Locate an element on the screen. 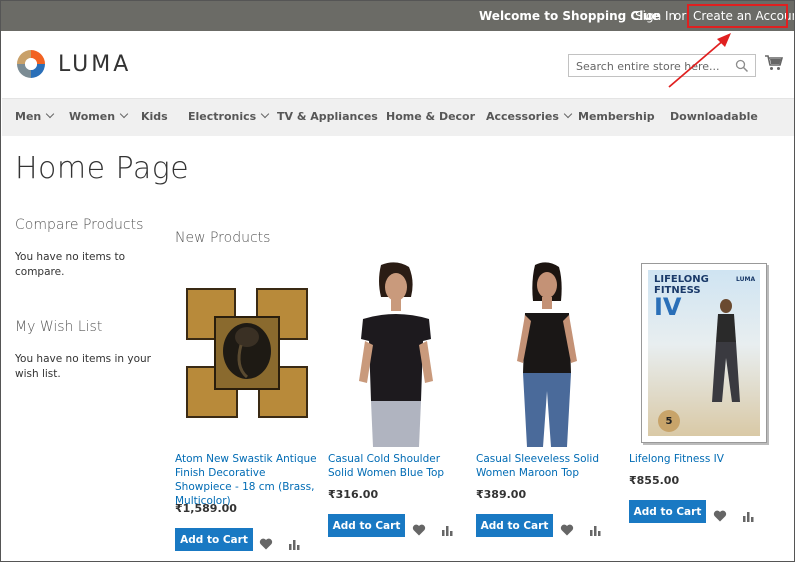 This screenshot has width=795, height=562. sign-in-link: Sign In is located at coordinates (655, 16).